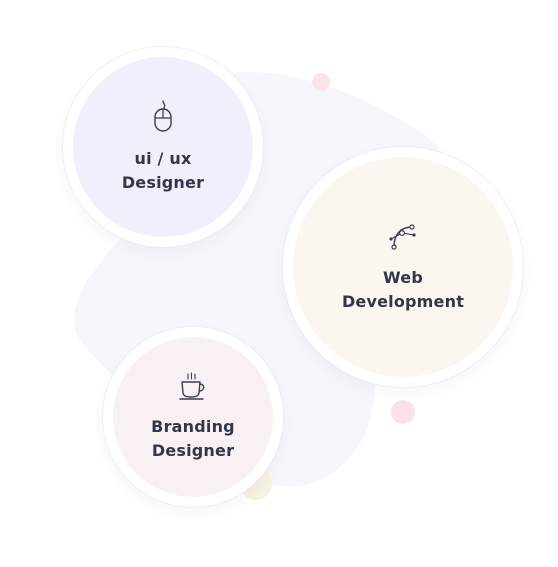 This screenshot has width=558, height=567. What do you see at coordinates (163, 182) in the screenshot?
I see `uiux-label-line2: Designer` at bounding box center [163, 182].